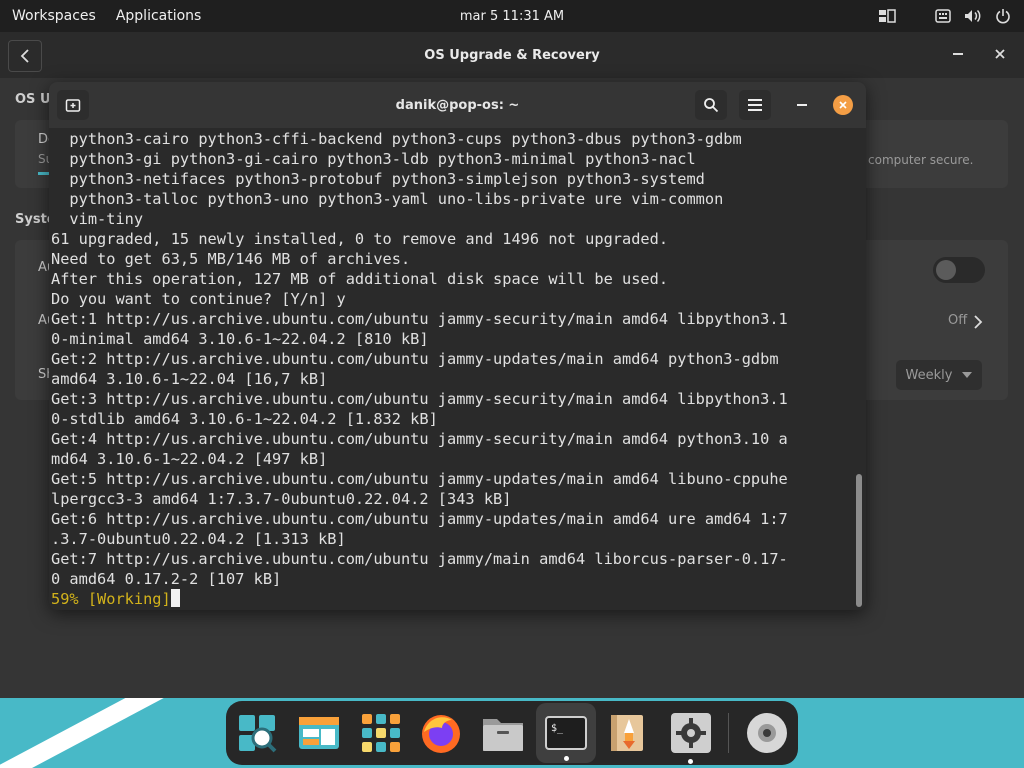  What do you see at coordinates (198, 539) in the screenshot?
I see `terminal-line: .3.7-0ubuntu0.22.04.2 [1.313 kB]` at bounding box center [198, 539].